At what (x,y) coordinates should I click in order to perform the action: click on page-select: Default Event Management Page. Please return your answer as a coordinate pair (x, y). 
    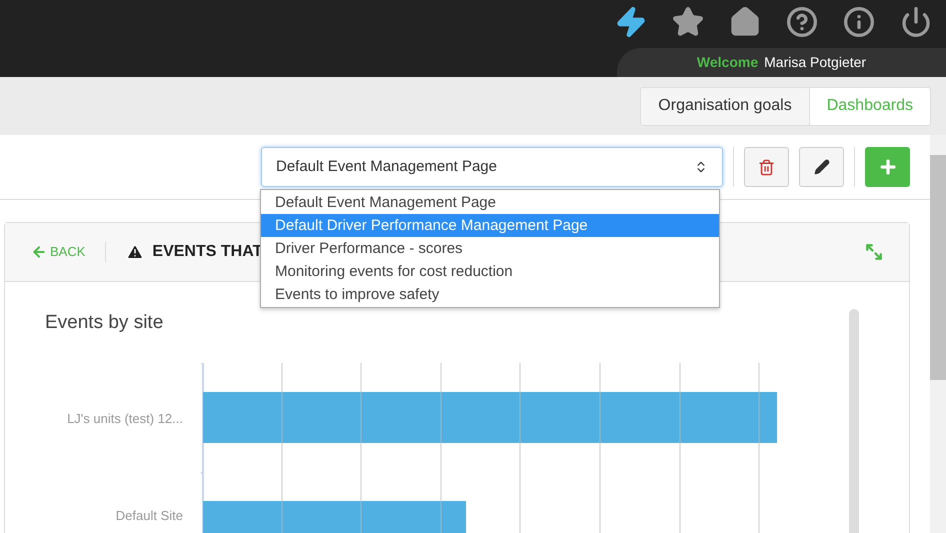
    Looking at the image, I should click on (492, 167).